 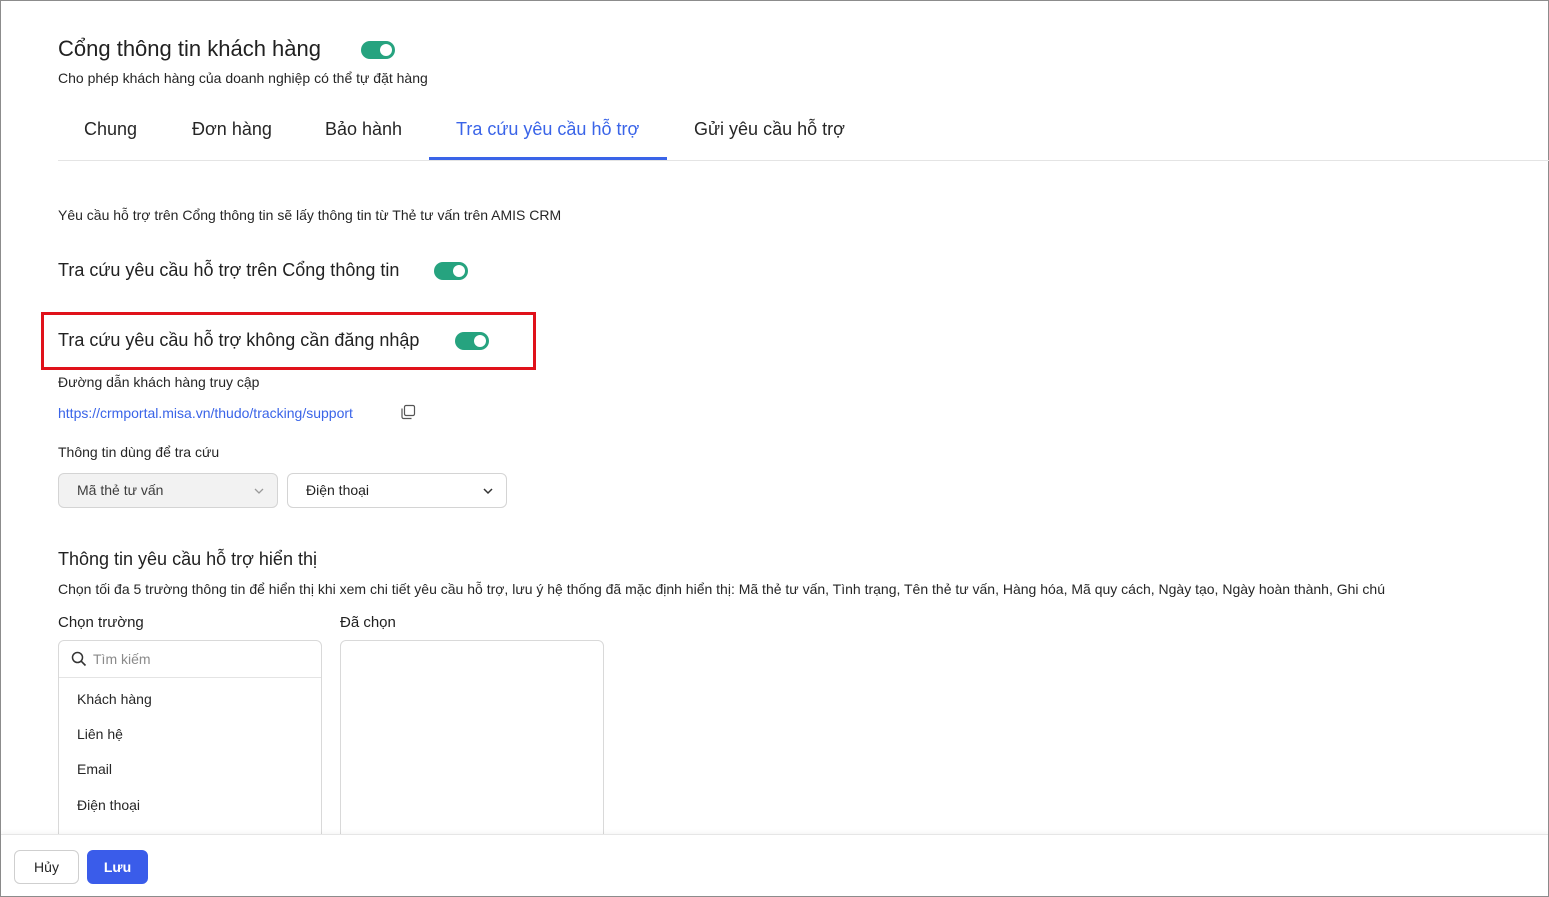 What do you see at coordinates (108, 805) in the screenshot?
I see `field-option: Điện thoại` at bounding box center [108, 805].